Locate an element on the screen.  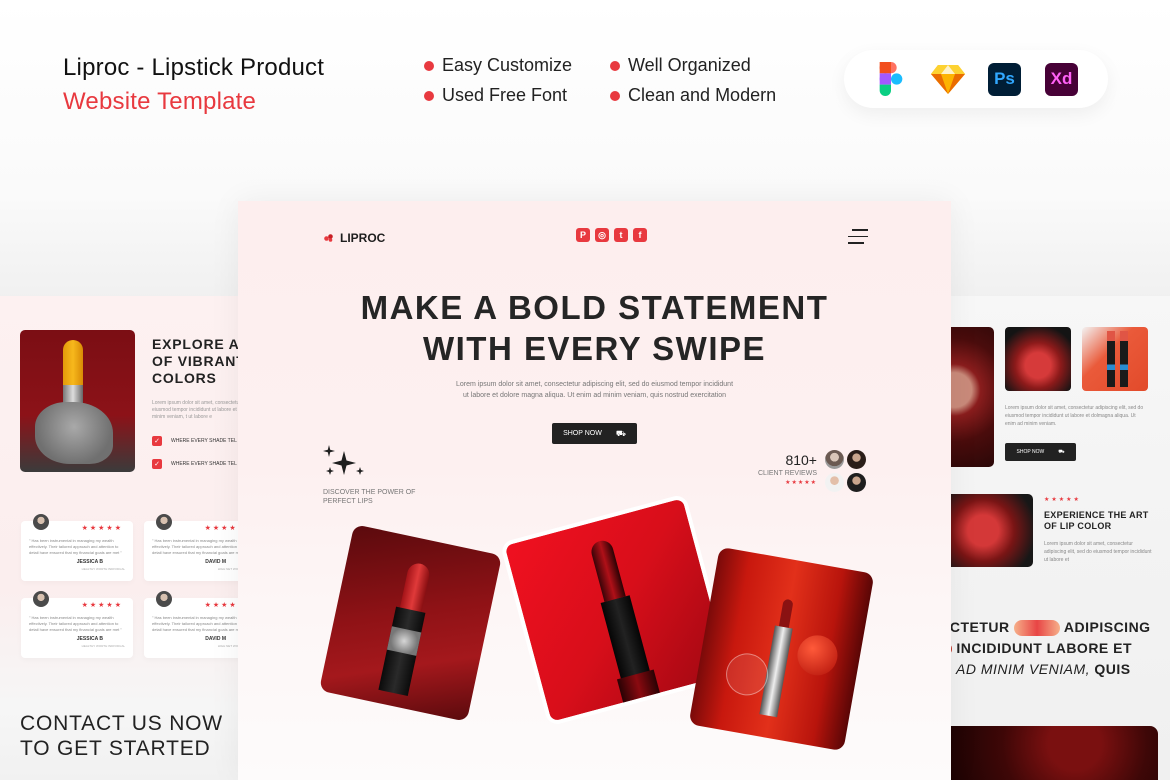
lipsticks-pair-image is located at coordinates (1115, 359).